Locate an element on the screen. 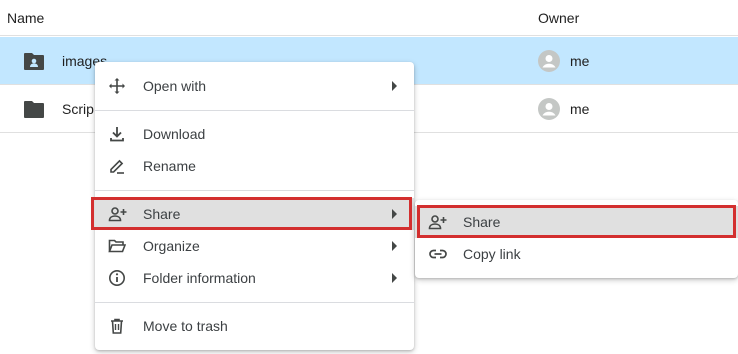  menu-item-share: Share is located at coordinates (254, 214).